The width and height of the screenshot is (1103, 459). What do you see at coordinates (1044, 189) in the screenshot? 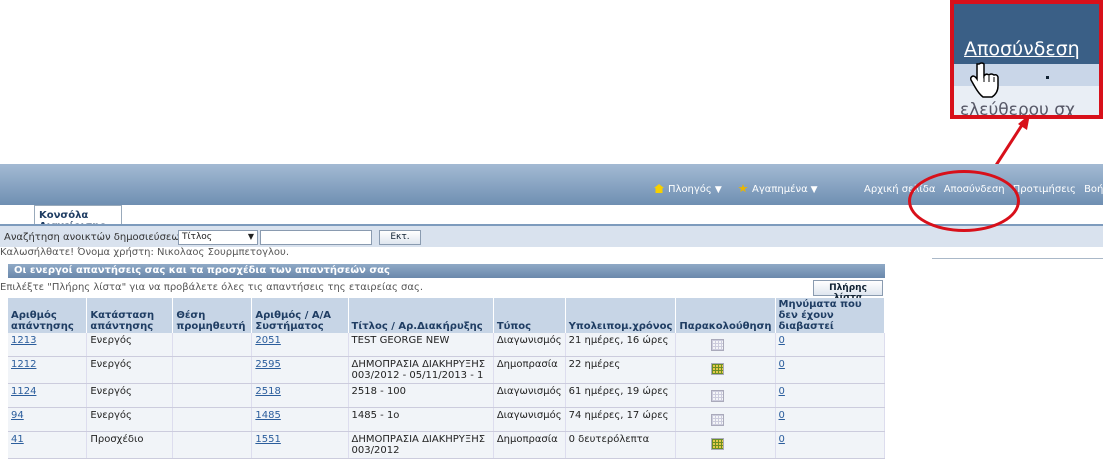
I see `preferences-link: Προτιμήσεις` at bounding box center [1044, 189].